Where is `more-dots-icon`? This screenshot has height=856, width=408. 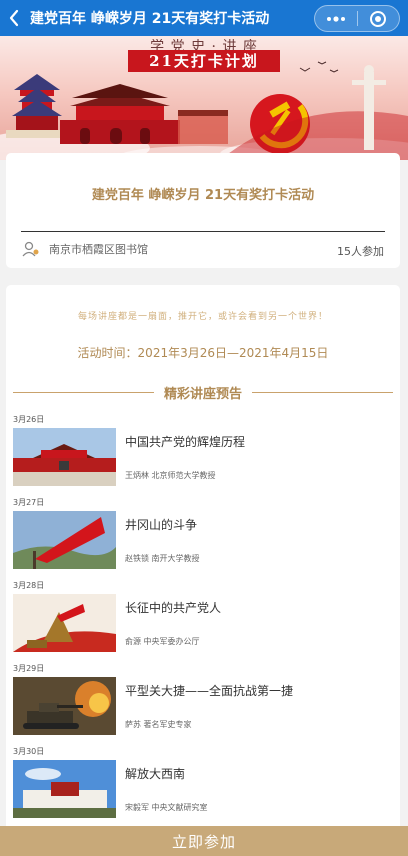 more-dots-icon is located at coordinates (336, 18).